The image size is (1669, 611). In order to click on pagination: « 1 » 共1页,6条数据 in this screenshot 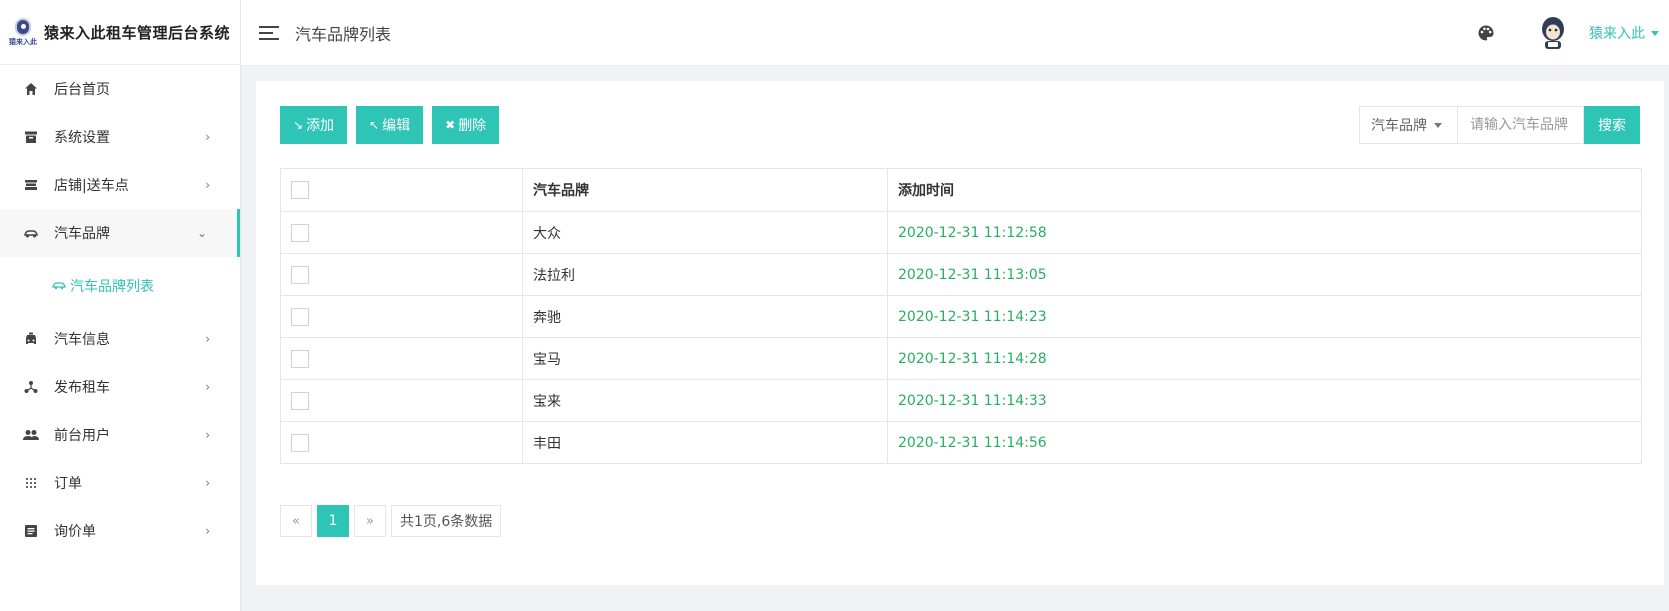, I will do `click(393, 521)`.